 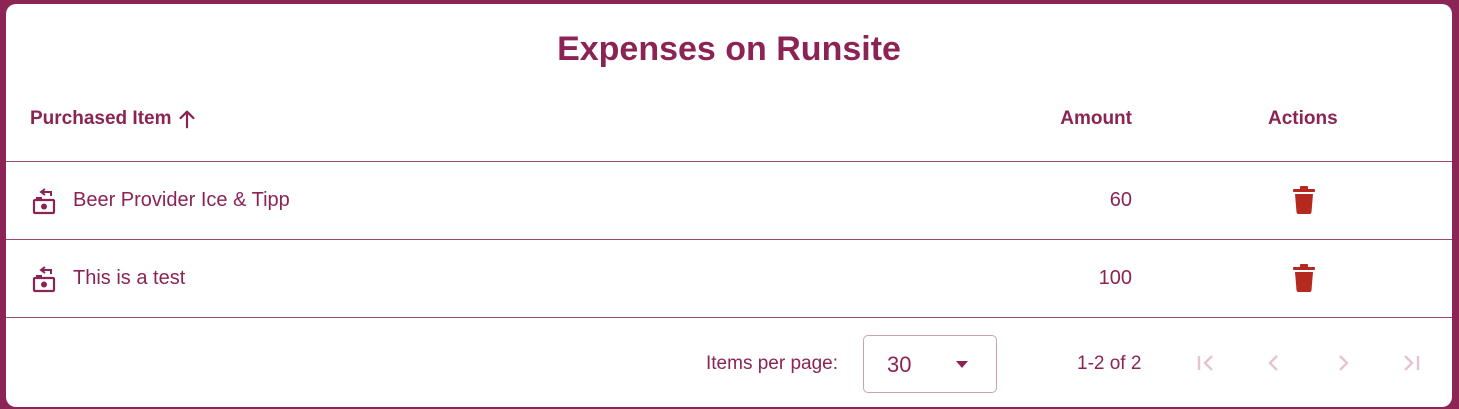 I want to click on column-header-actions: Actions, so click(x=1303, y=118).